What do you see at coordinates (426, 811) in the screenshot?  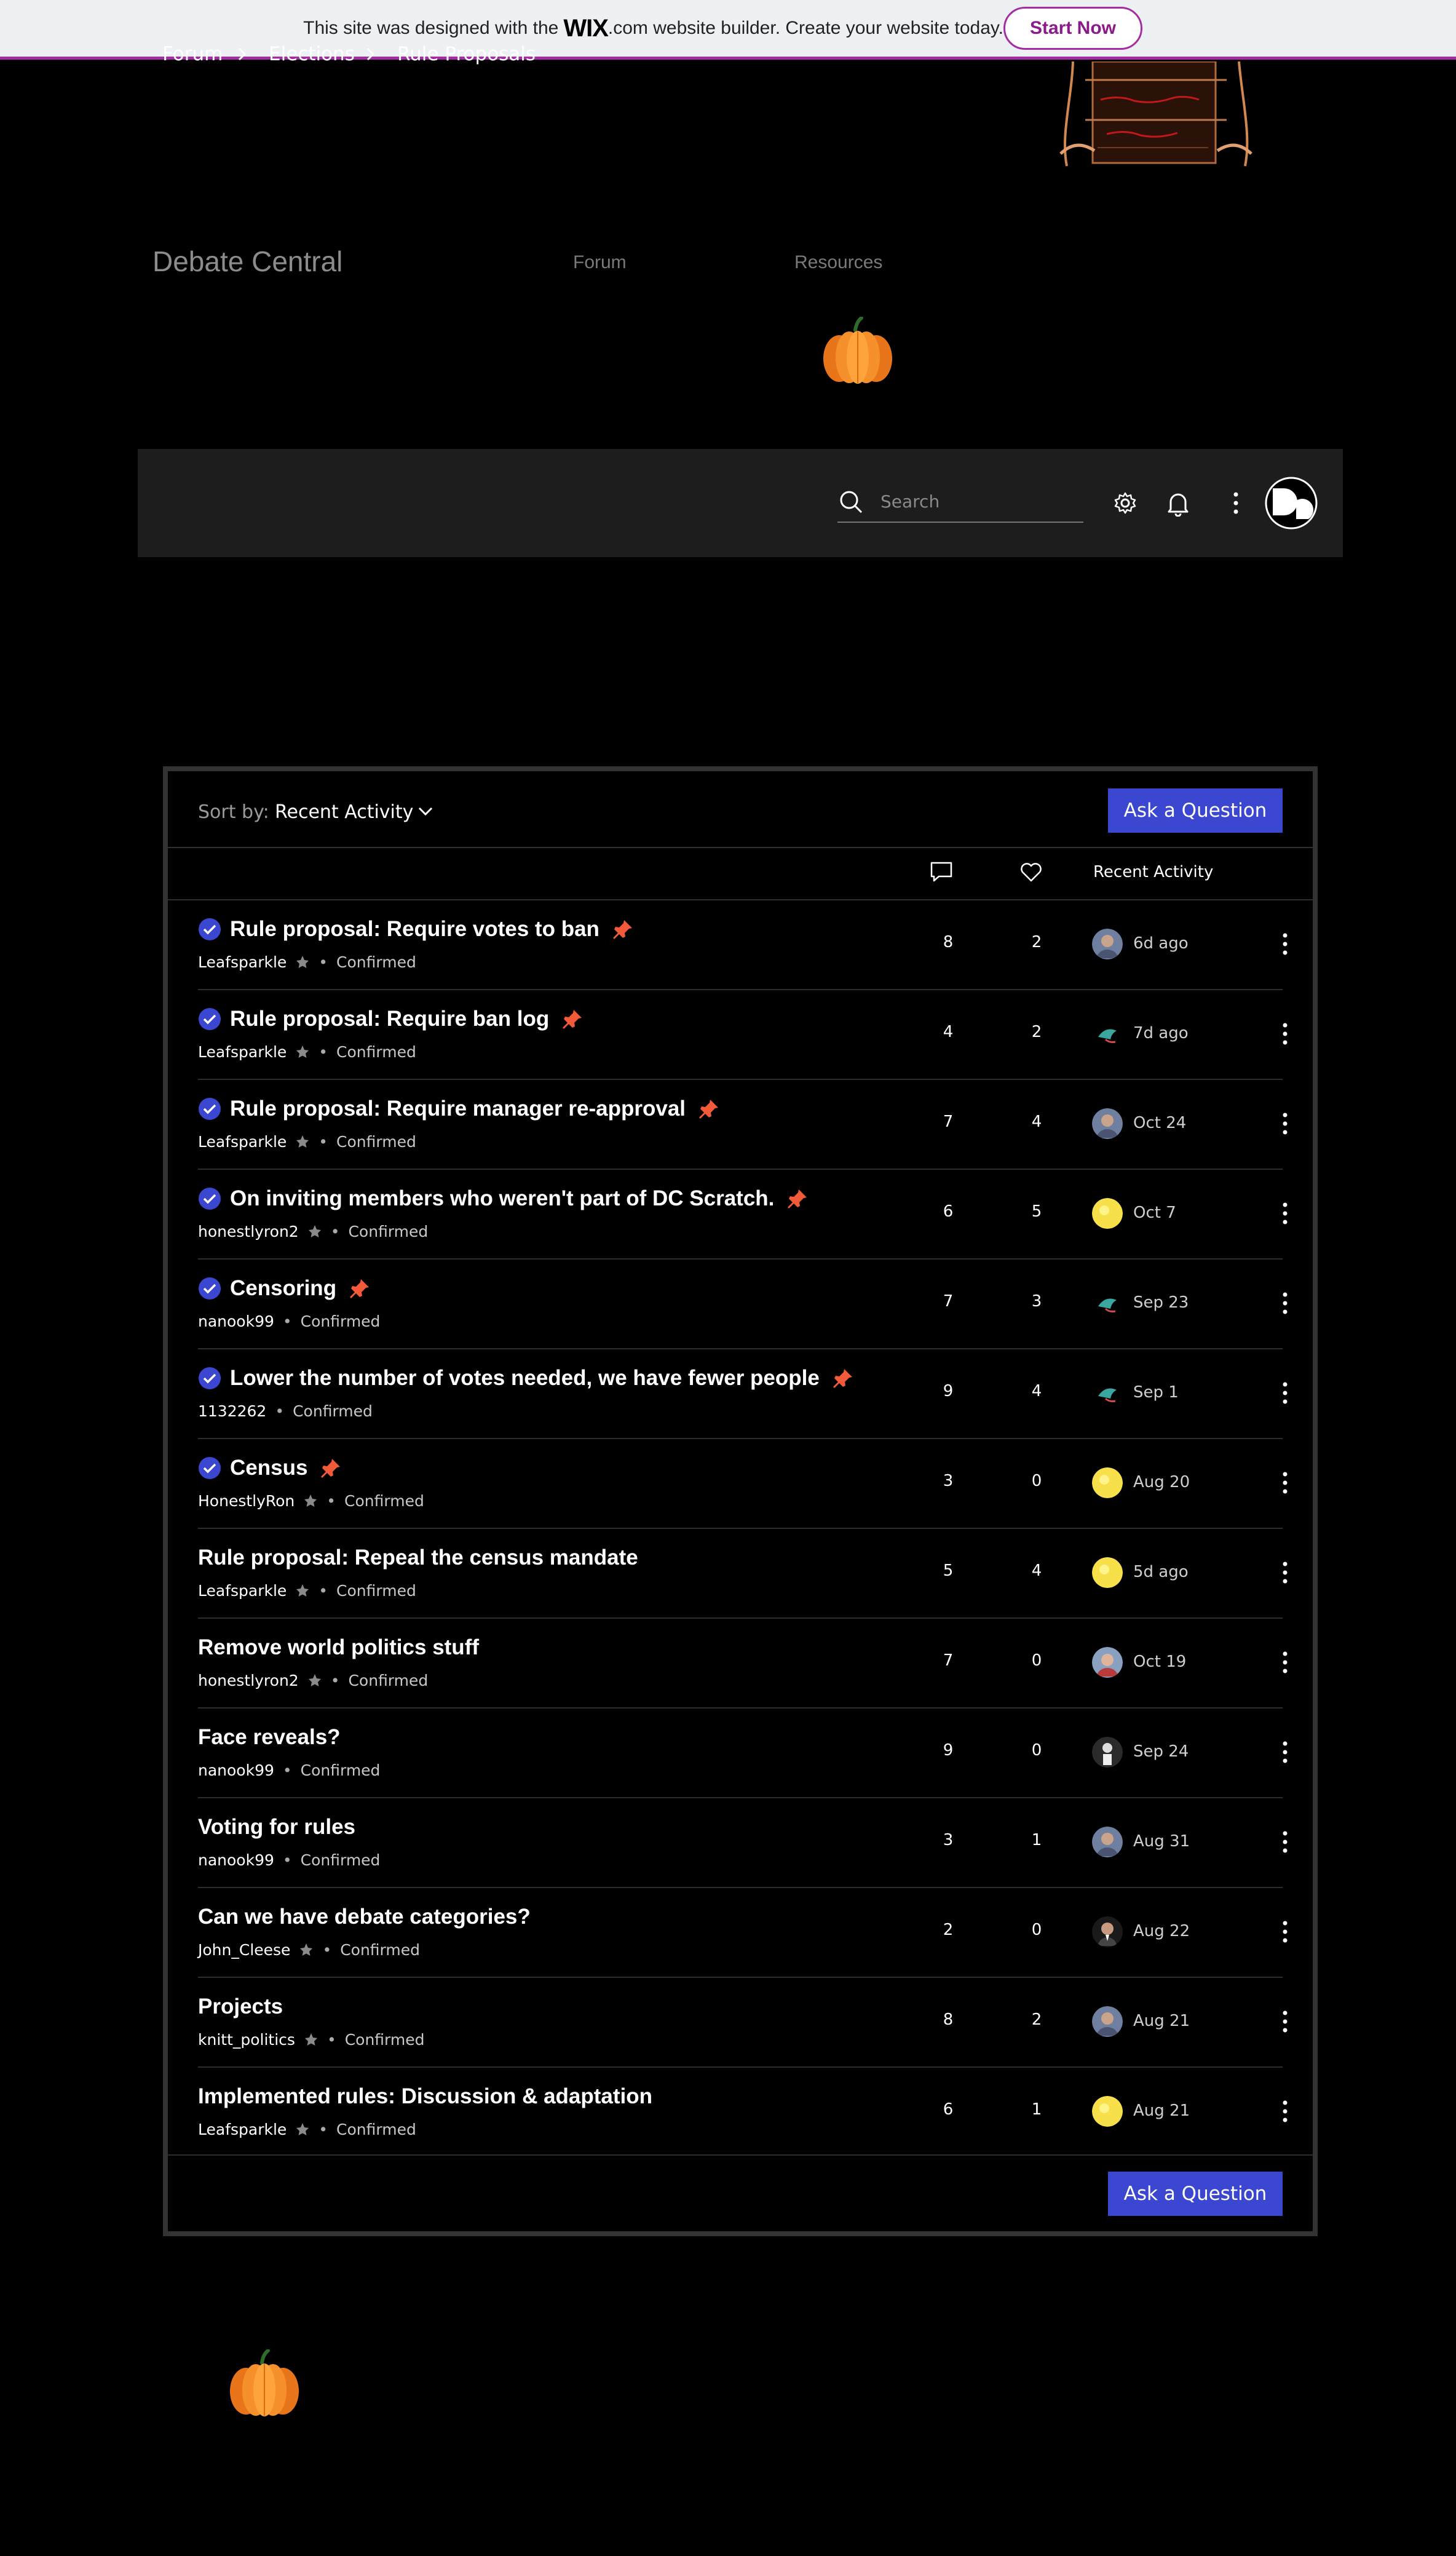 I see `chevron-down-icon` at bounding box center [426, 811].